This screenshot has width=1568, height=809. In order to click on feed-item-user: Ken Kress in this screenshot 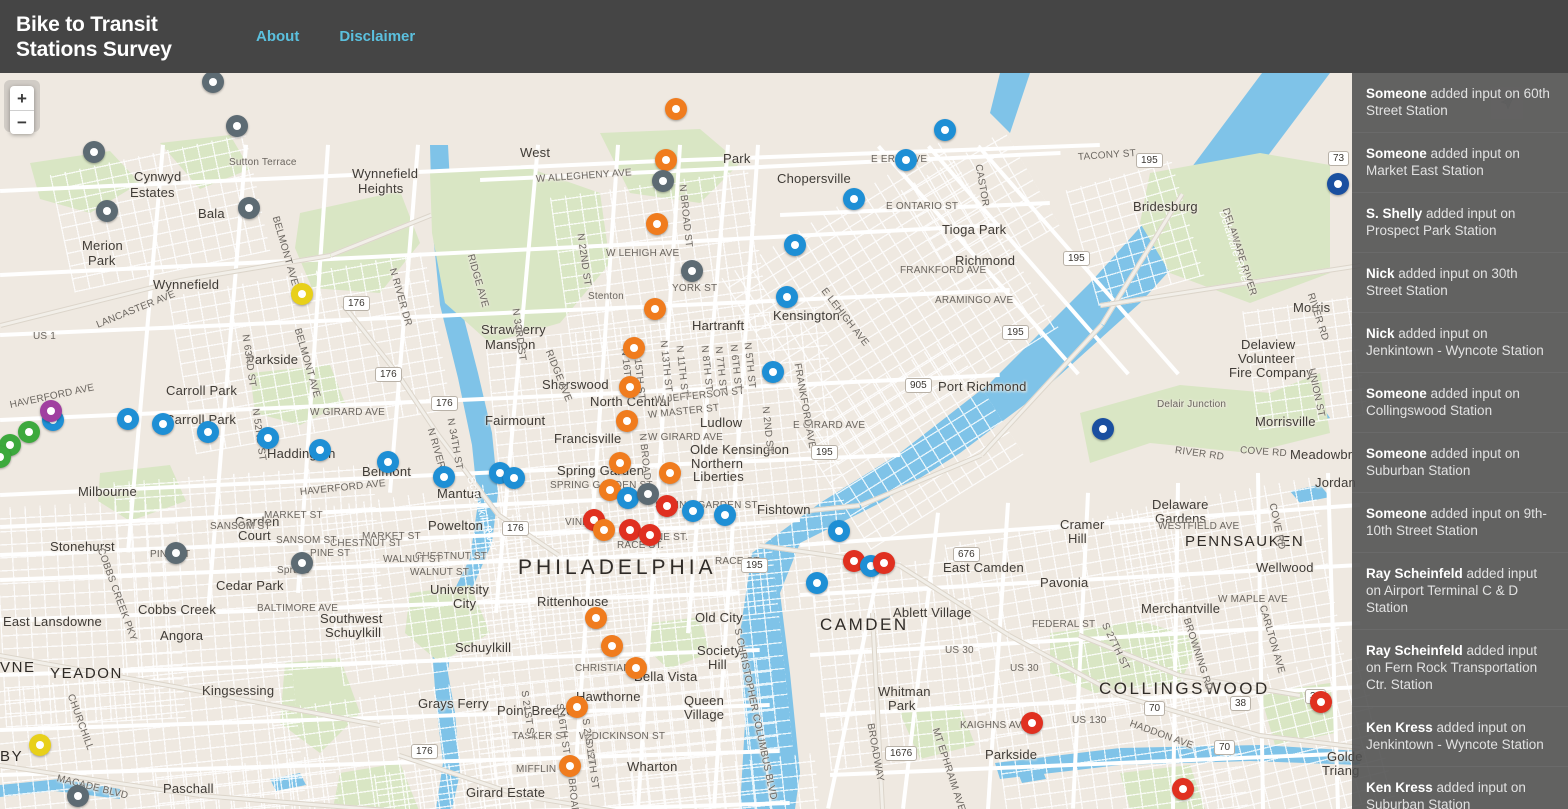, I will do `click(1399, 787)`.